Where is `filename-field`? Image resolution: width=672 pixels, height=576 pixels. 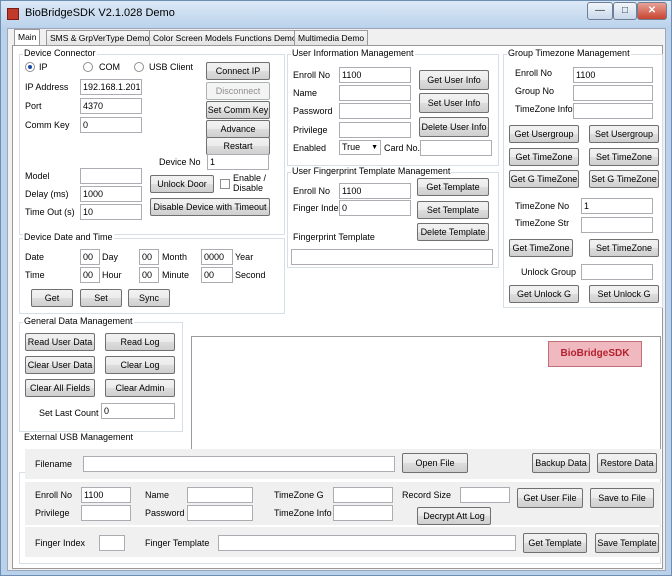
filename-field is located at coordinates (239, 464).